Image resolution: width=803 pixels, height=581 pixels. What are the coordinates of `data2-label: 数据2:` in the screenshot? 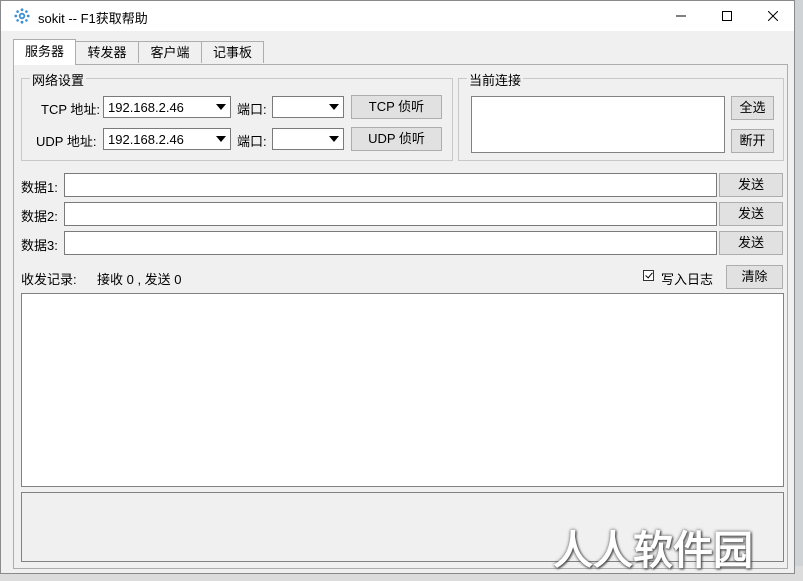 It's located at (39, 216).